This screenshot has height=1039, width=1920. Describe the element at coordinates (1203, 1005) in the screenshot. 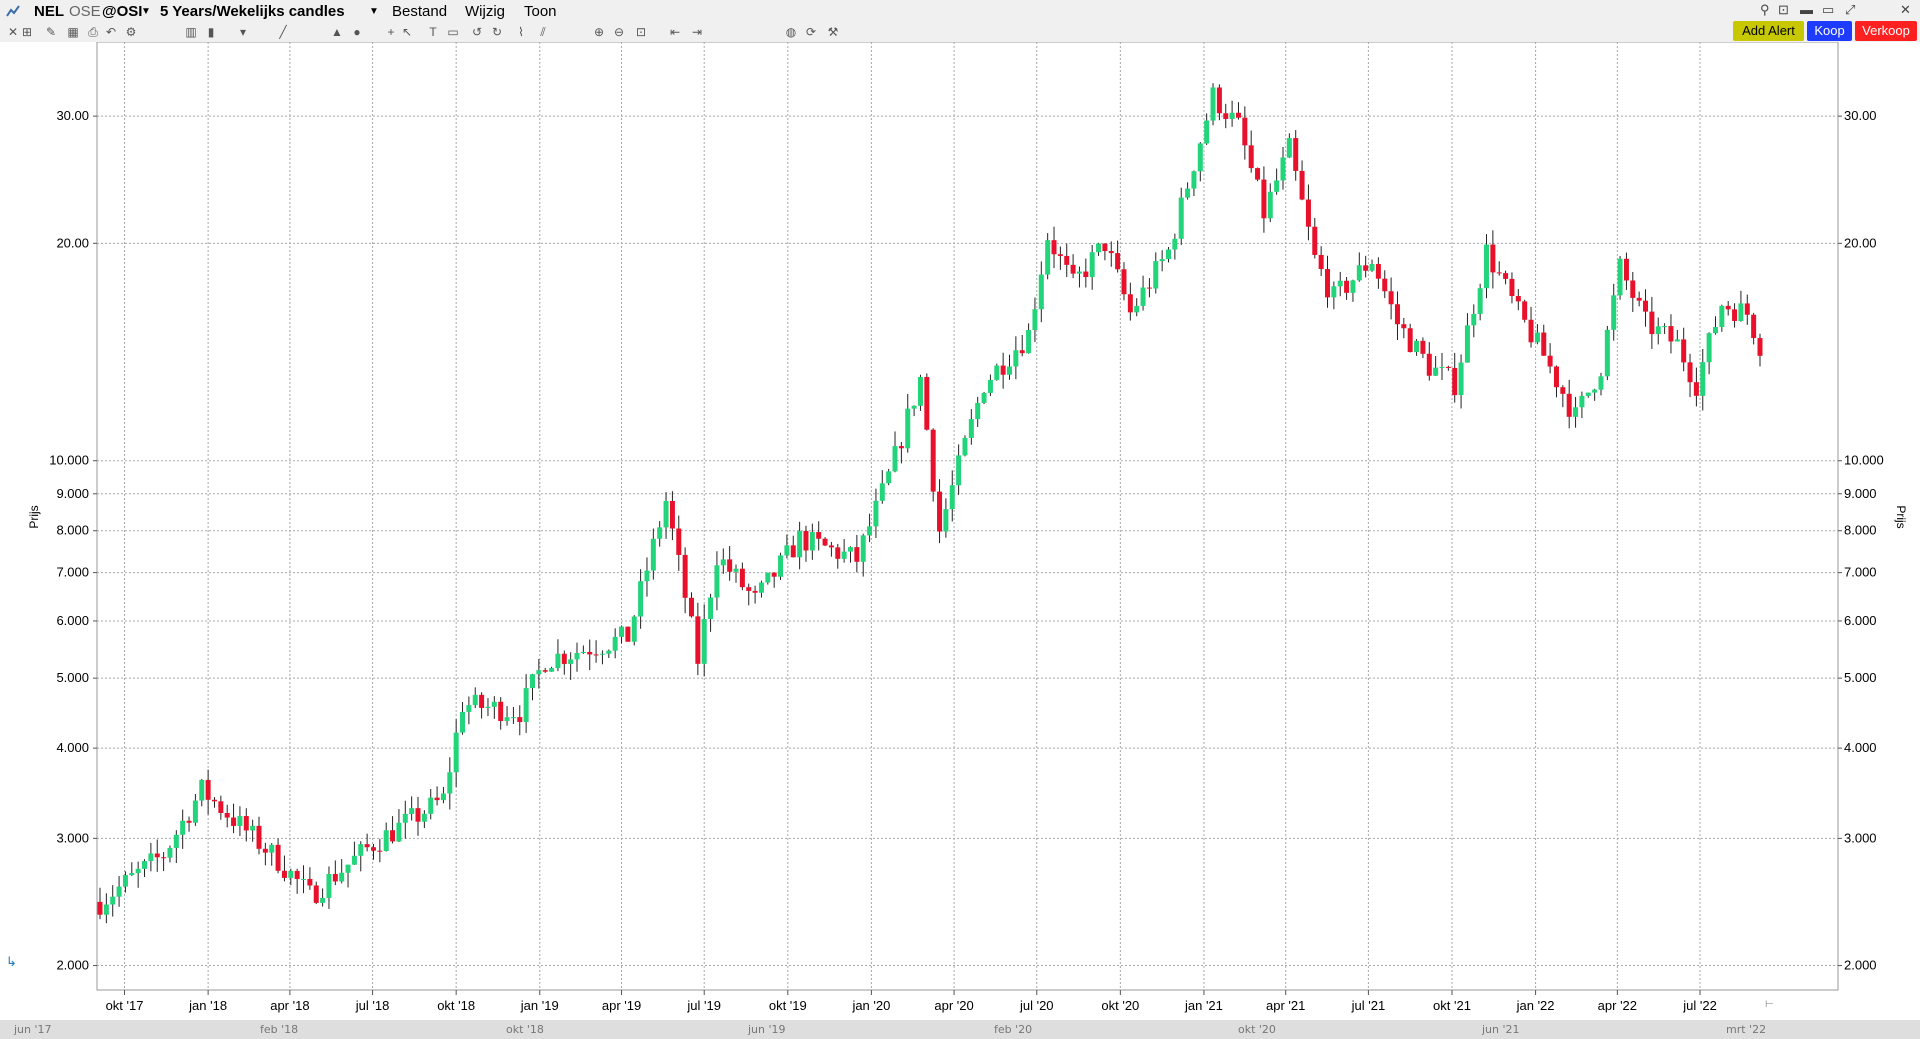

I see `x-tick-label: jan '21` at that location.